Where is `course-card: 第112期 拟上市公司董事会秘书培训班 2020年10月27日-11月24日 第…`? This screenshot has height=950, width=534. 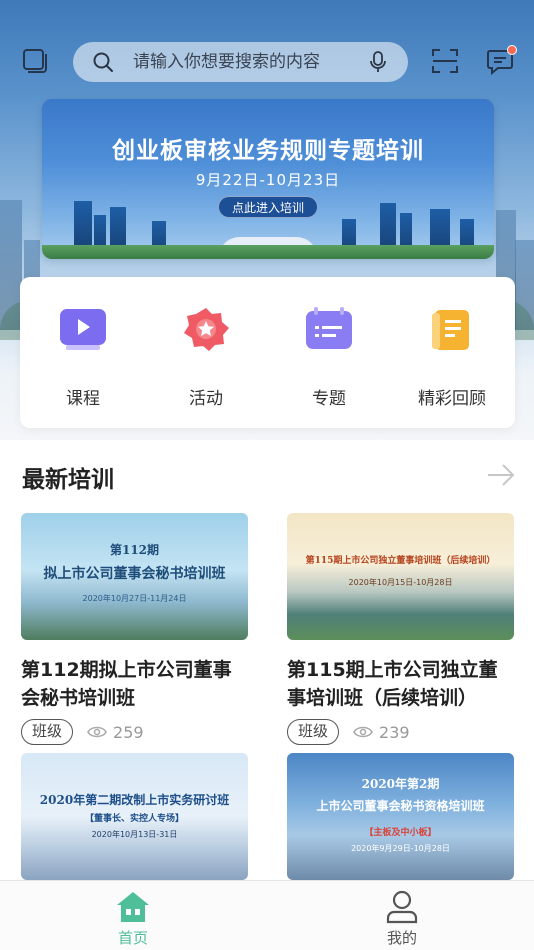
course-card: 第112期 拟上市公司董事会秘书培训班 2020年10月27日-11月24日 第… is located at coordinates (134, 629).